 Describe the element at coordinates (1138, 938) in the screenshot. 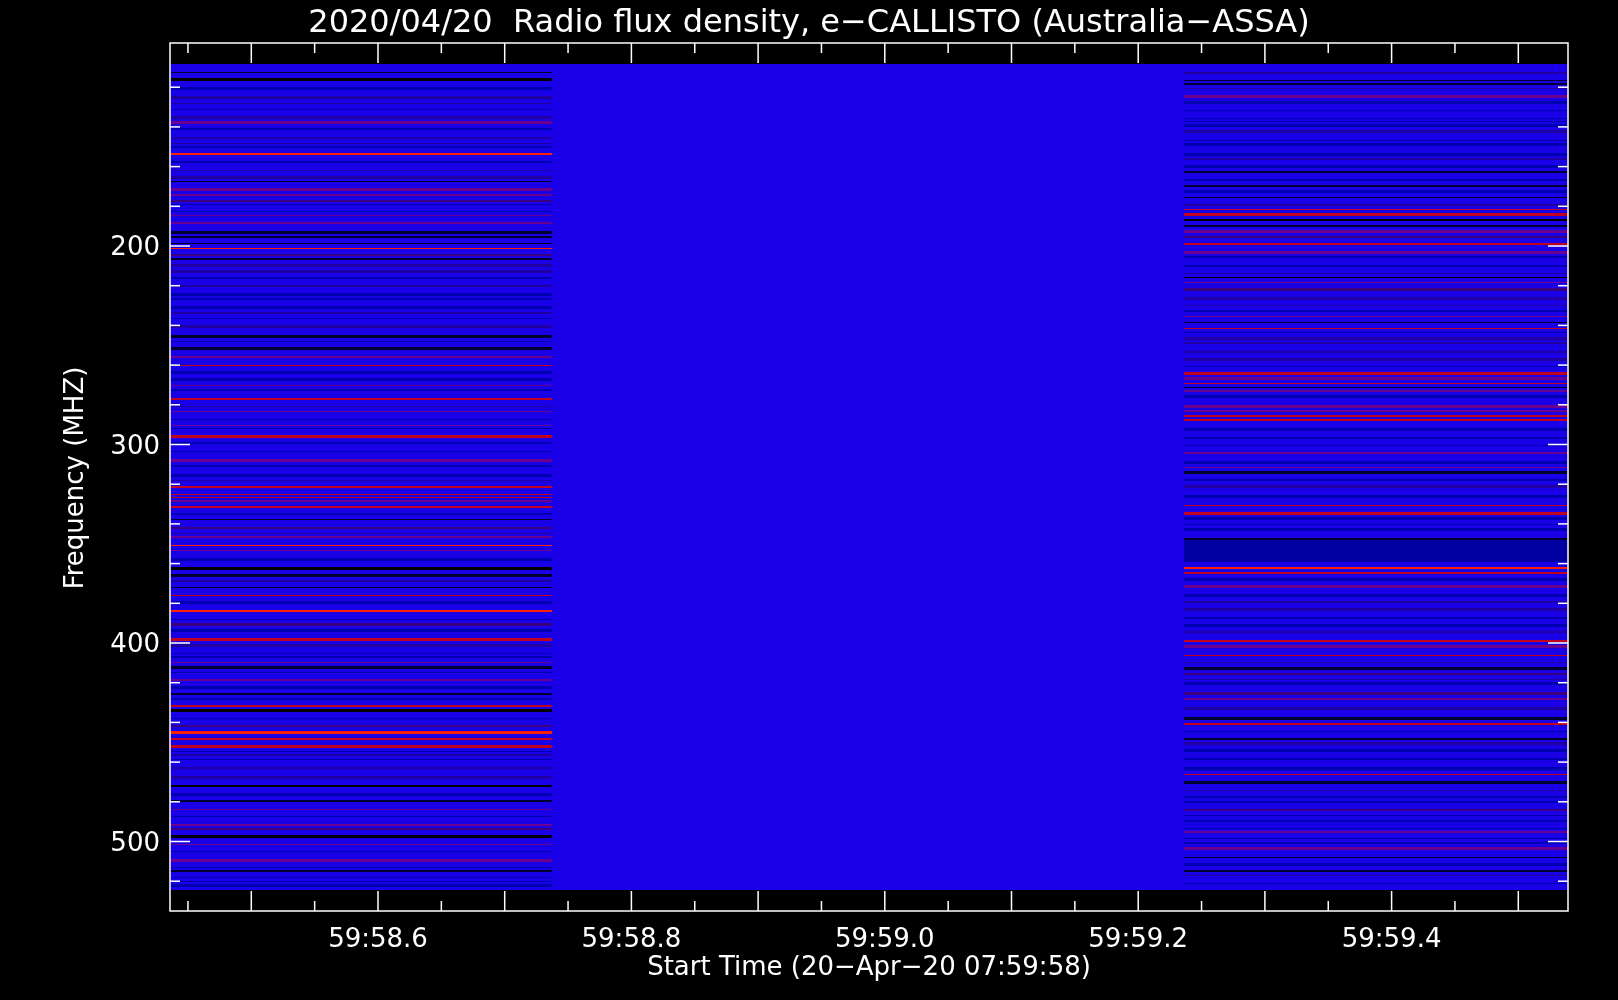

I see `x-tick-label: 59:59.2` at that location.